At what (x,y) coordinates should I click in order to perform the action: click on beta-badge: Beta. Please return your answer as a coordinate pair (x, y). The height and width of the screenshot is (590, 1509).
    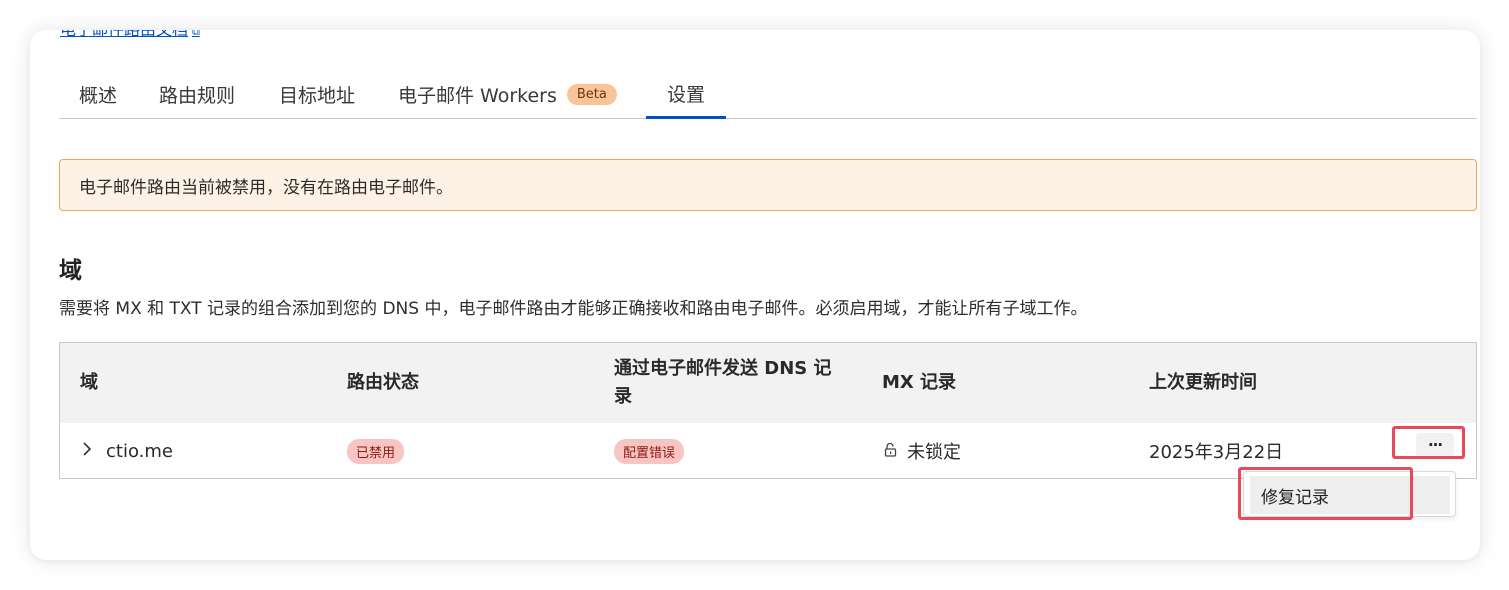
    Looking at the image, I should click on (591, 94).